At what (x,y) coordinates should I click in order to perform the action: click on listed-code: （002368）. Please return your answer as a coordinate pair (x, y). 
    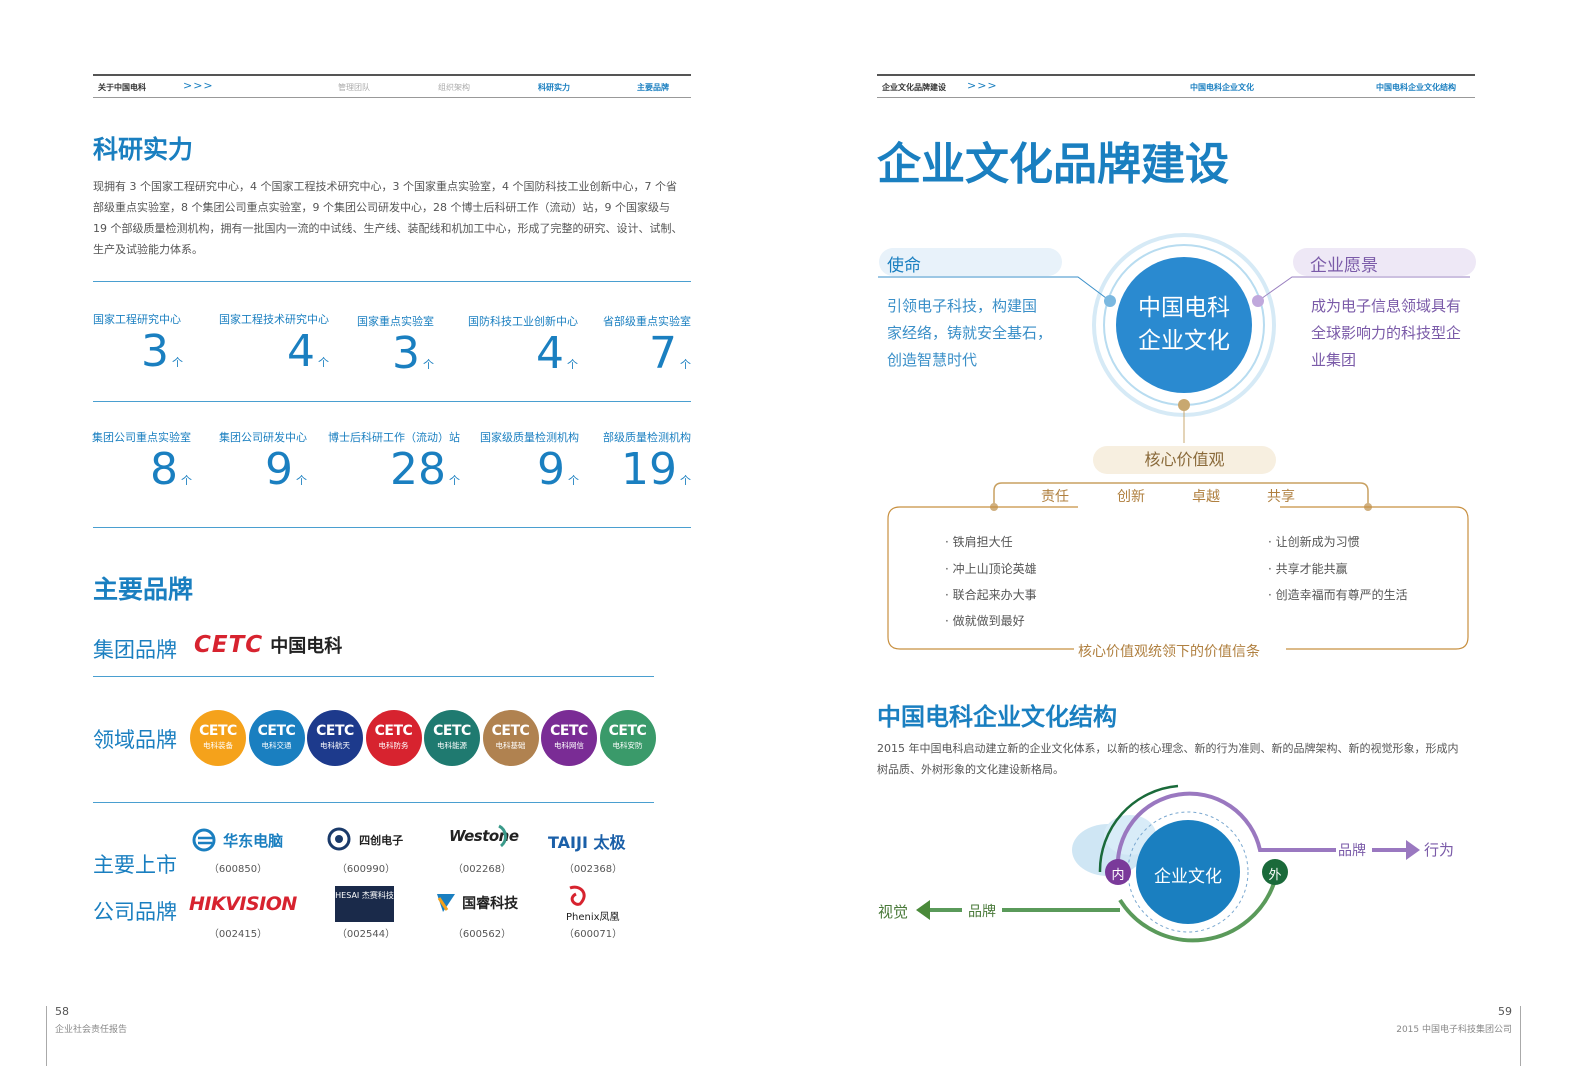
    Looking at the image, I should click on (593, 869).